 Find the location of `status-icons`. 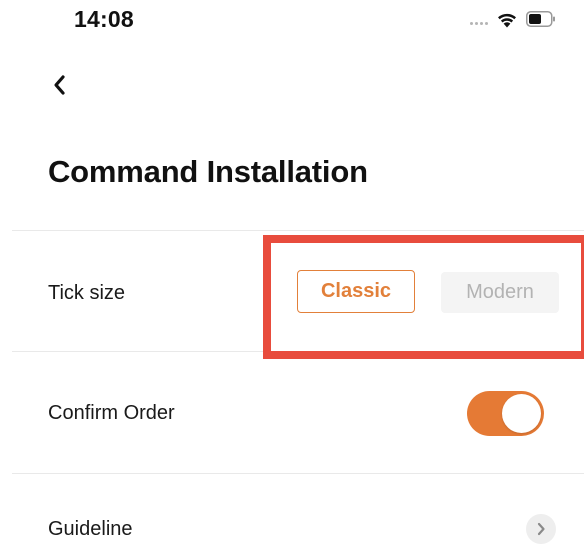

status-icons is located at coordinates (513, 19).